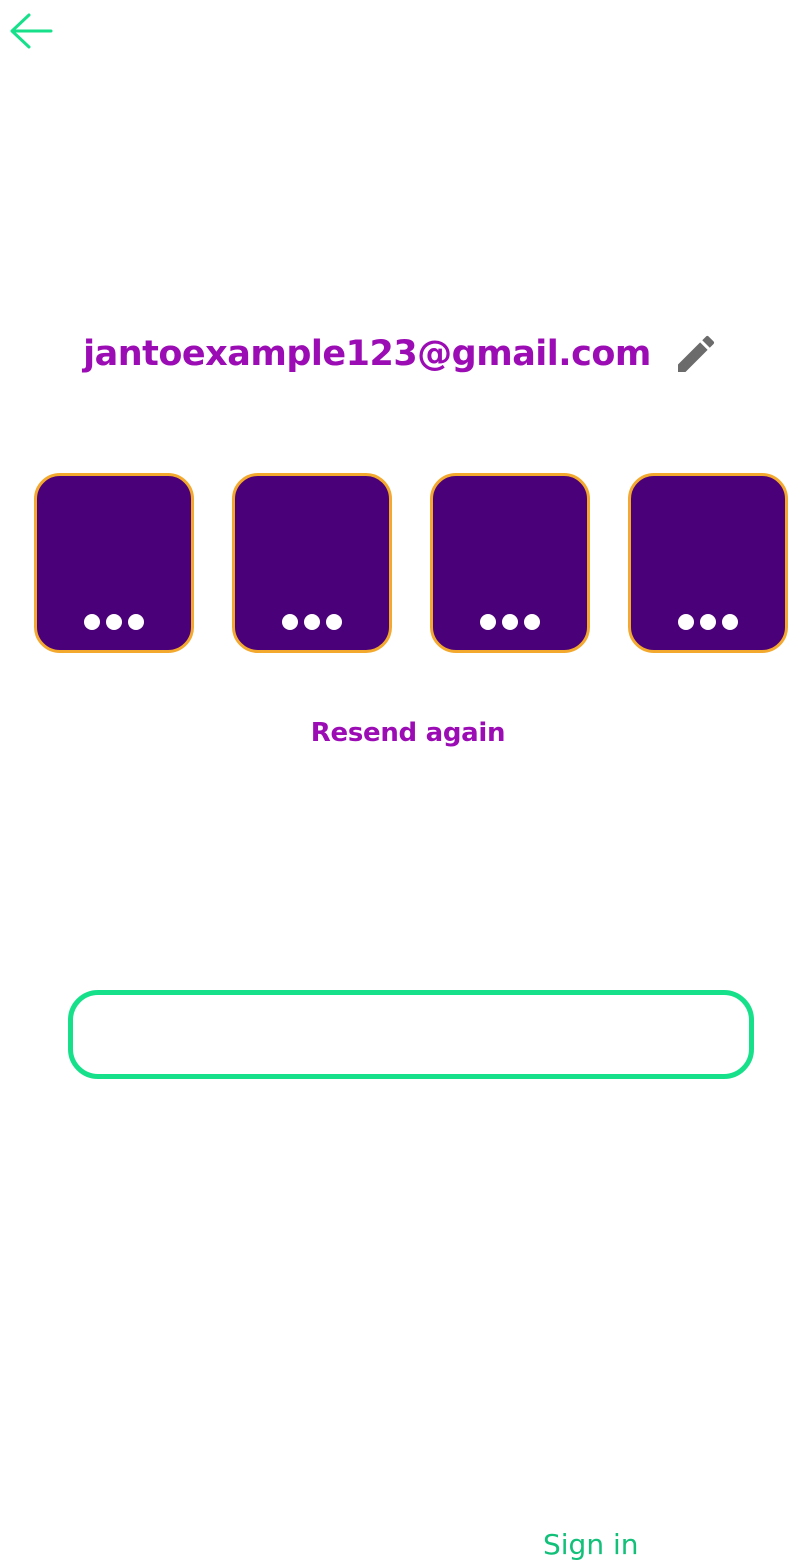 The height and width of the screenshot is (1568, 792). Describe the element at coordinates (411, 1034) in the screenshot. I see `submit-button` at that location.